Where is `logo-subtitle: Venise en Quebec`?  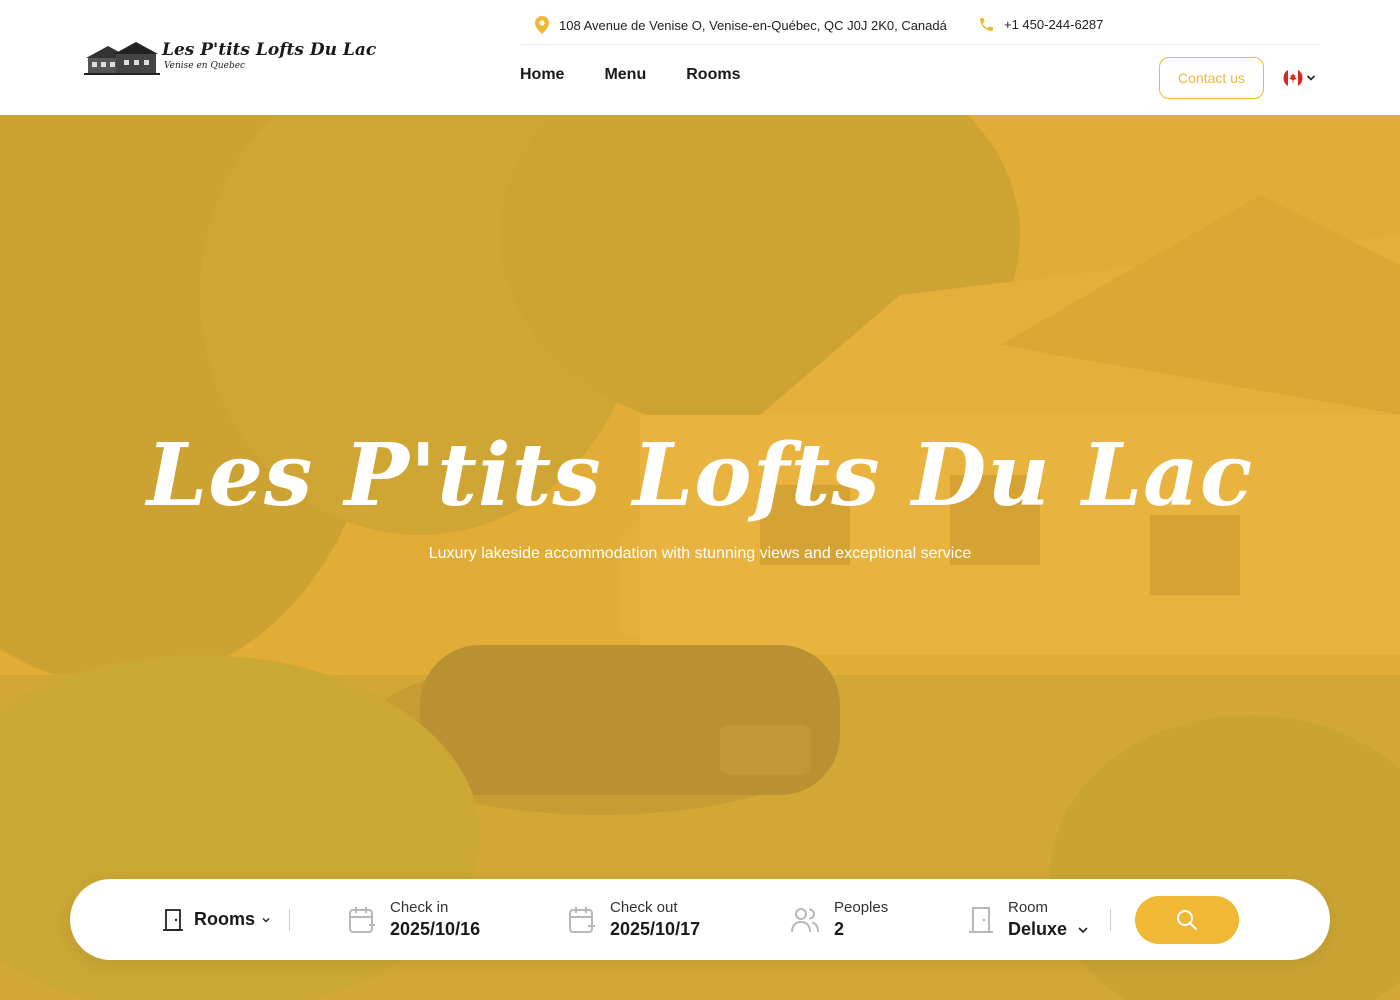 logo-subtitle: Venise en Quebec is located at coordinates (205, 66).